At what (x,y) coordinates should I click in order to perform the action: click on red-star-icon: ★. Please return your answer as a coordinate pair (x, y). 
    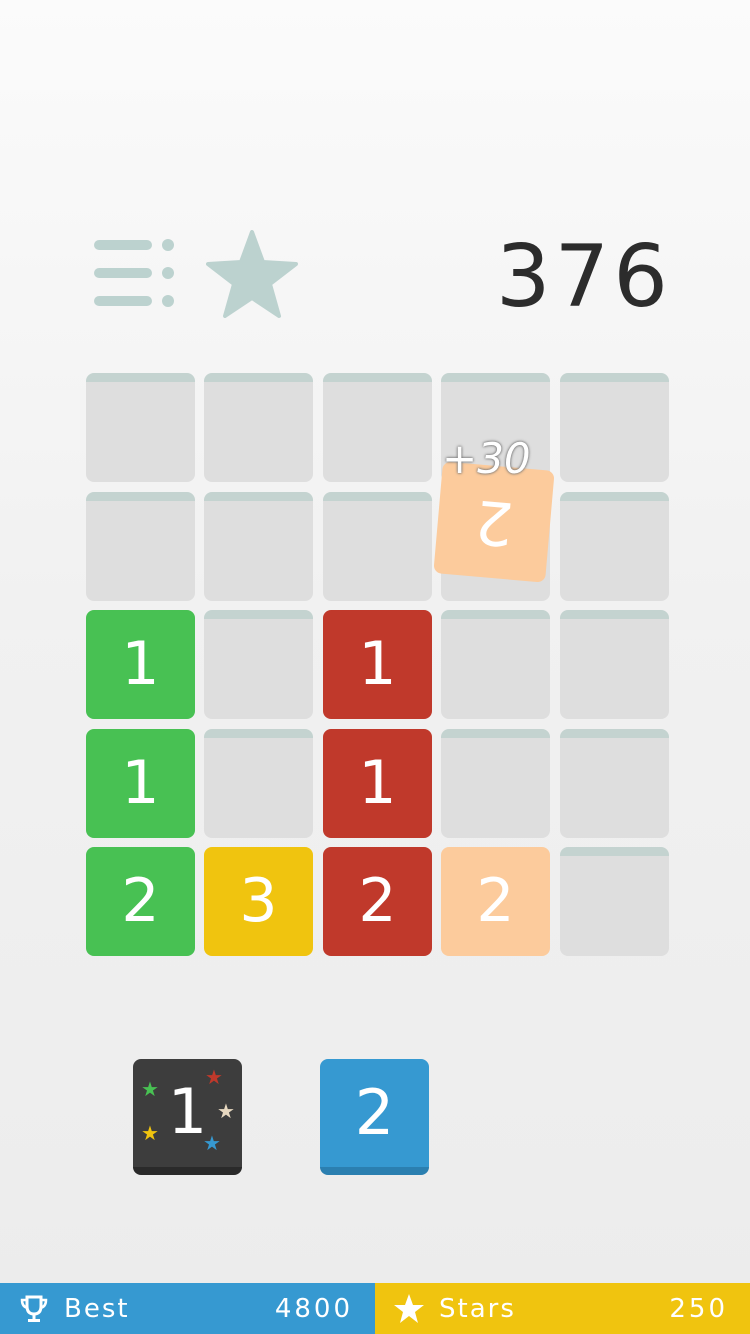
    Looking at the image, I should click on (214, 1077).